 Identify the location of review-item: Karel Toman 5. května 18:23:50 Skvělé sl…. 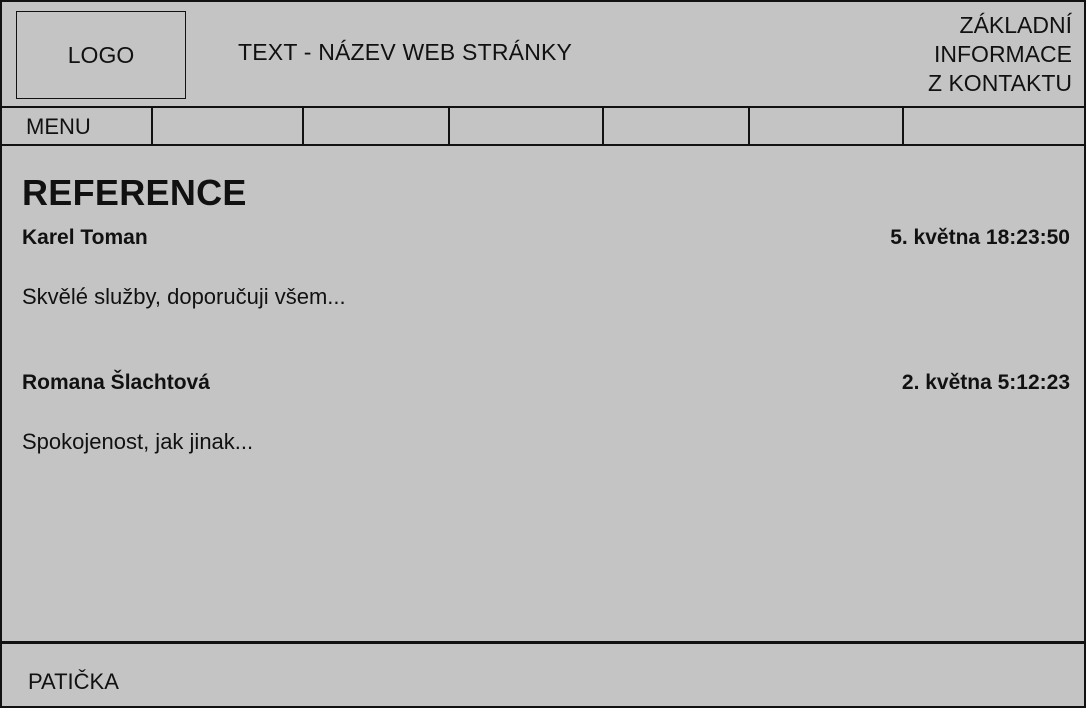
(546, 268).